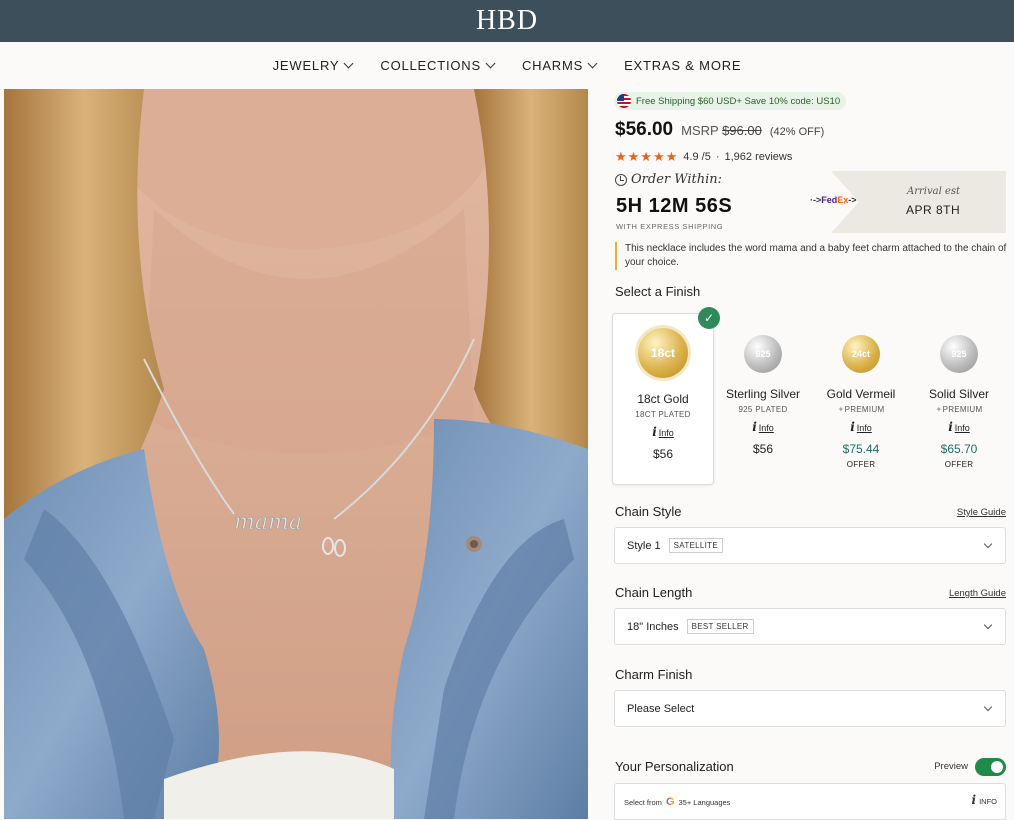  I want to click on nav-label: EXTRAS & MORE, so click(683, 65).